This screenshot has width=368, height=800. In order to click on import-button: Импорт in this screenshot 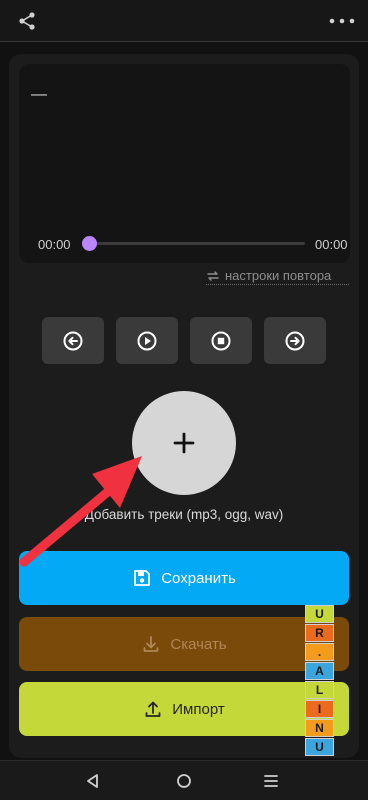, I will do `click(184, 709)`.